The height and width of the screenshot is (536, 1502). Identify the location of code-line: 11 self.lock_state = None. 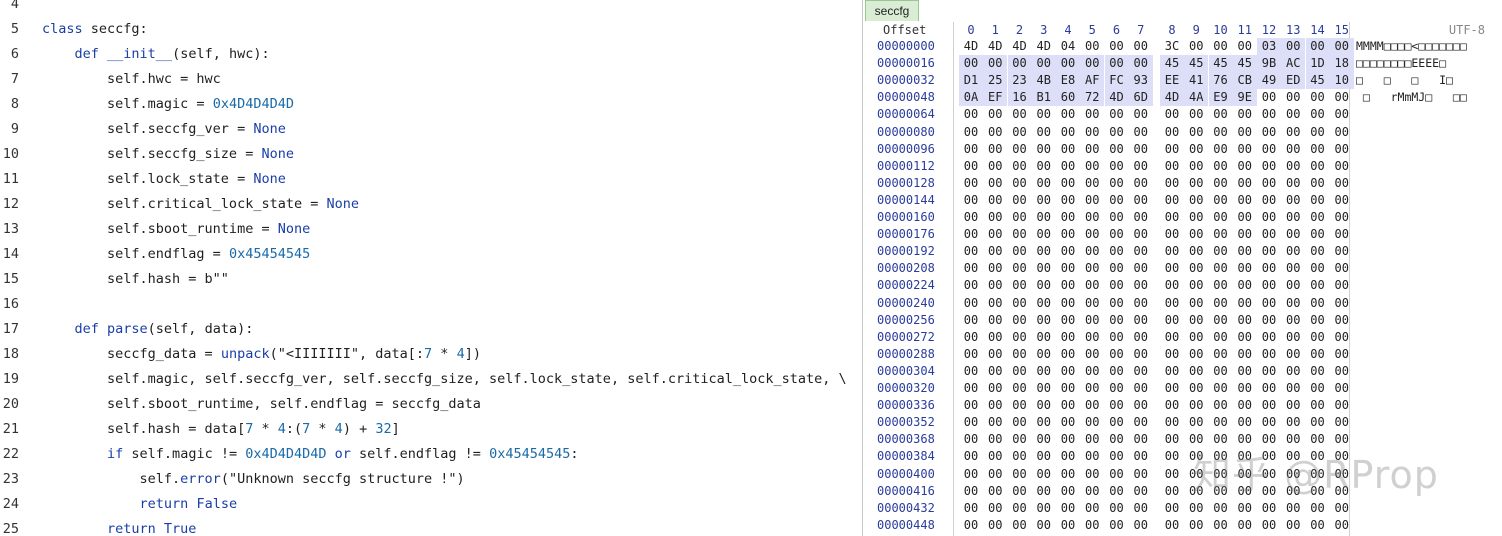
(431, 179).